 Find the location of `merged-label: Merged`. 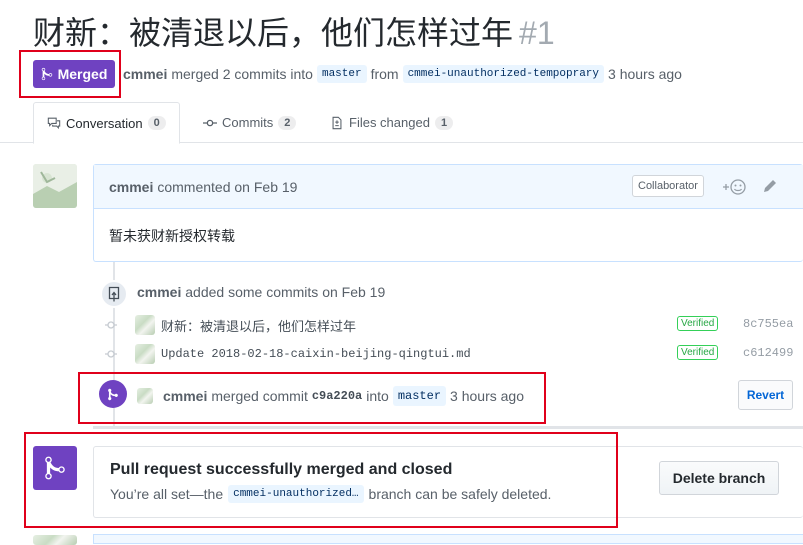

merged-label: Merged is located at coordinates (82, 74).